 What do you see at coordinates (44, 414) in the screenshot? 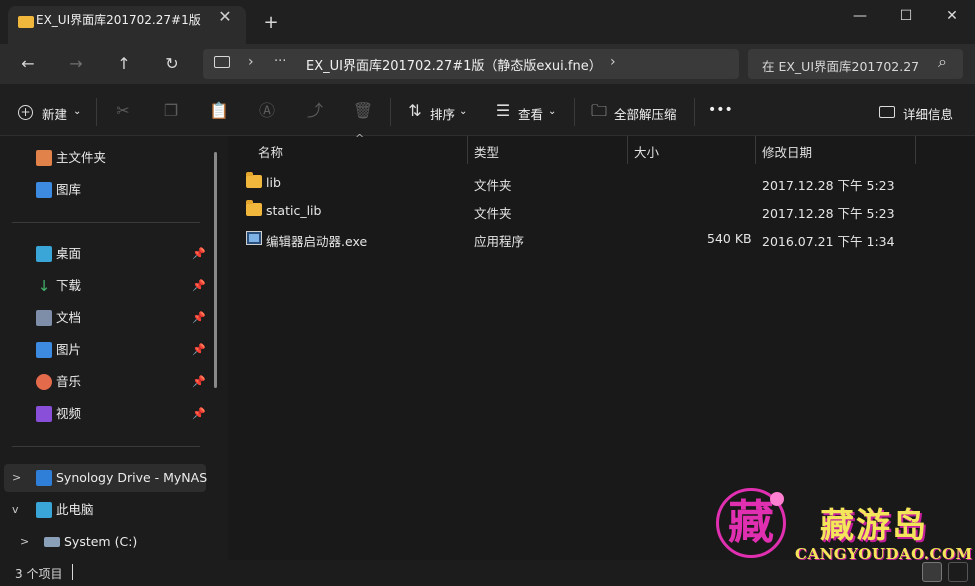
I see `video-icon` at bounding box center [44, 414].